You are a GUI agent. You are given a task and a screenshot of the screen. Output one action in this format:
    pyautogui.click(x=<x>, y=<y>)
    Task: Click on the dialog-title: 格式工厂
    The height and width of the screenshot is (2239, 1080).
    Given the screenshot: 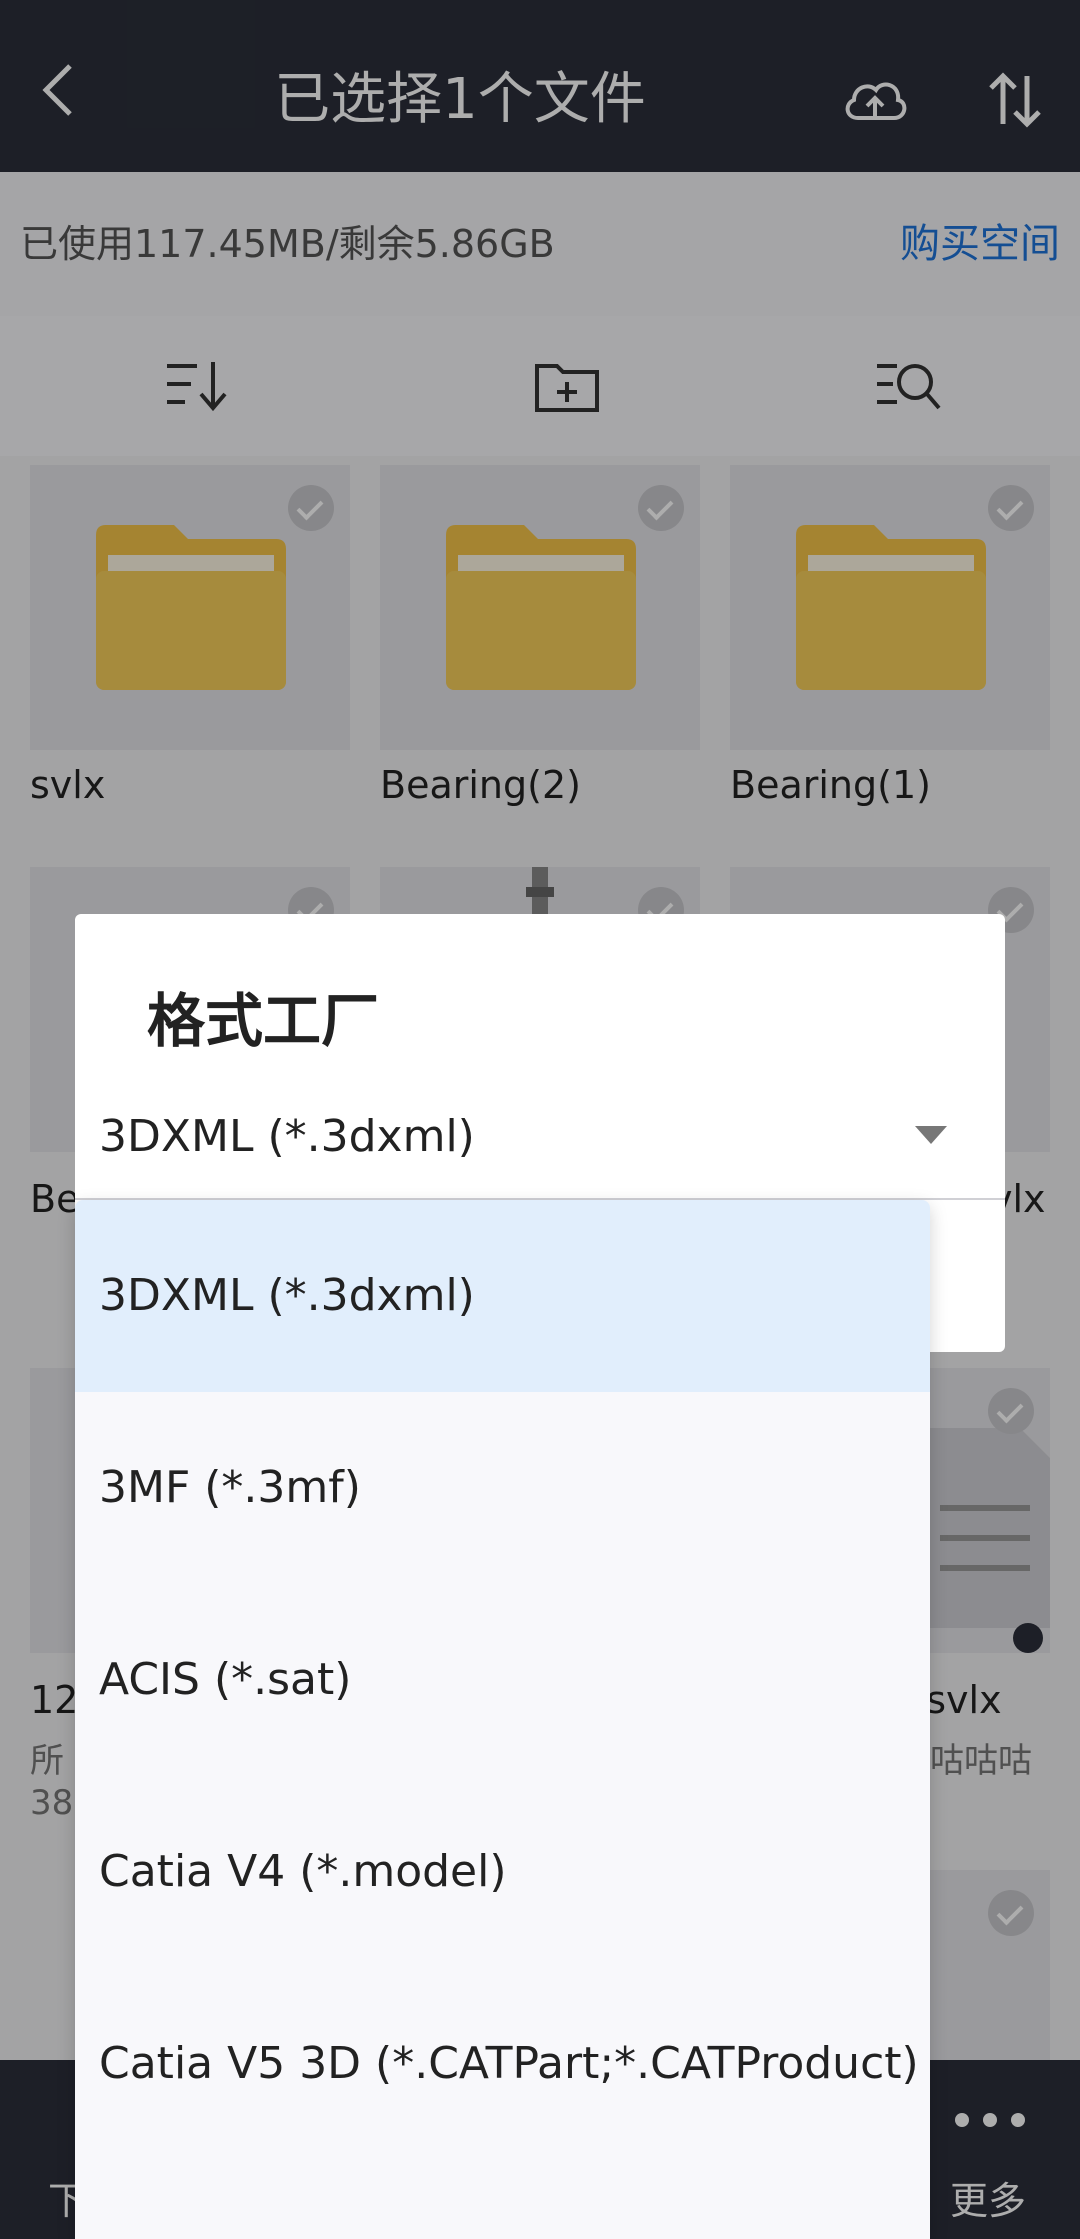 What is the action you would take?
    pyautogui.click(x=263, y=1021)
    